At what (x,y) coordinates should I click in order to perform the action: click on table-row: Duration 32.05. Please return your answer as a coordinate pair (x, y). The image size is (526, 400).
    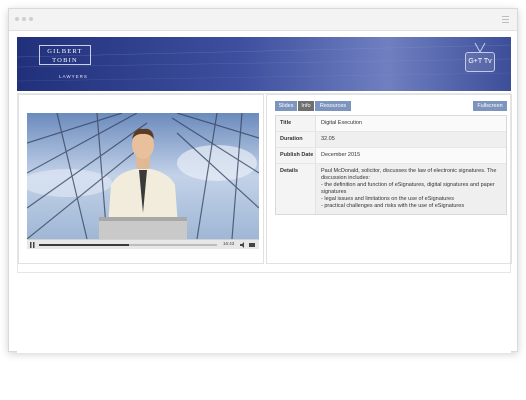
    Looking at the image, I should click on (391, 140).